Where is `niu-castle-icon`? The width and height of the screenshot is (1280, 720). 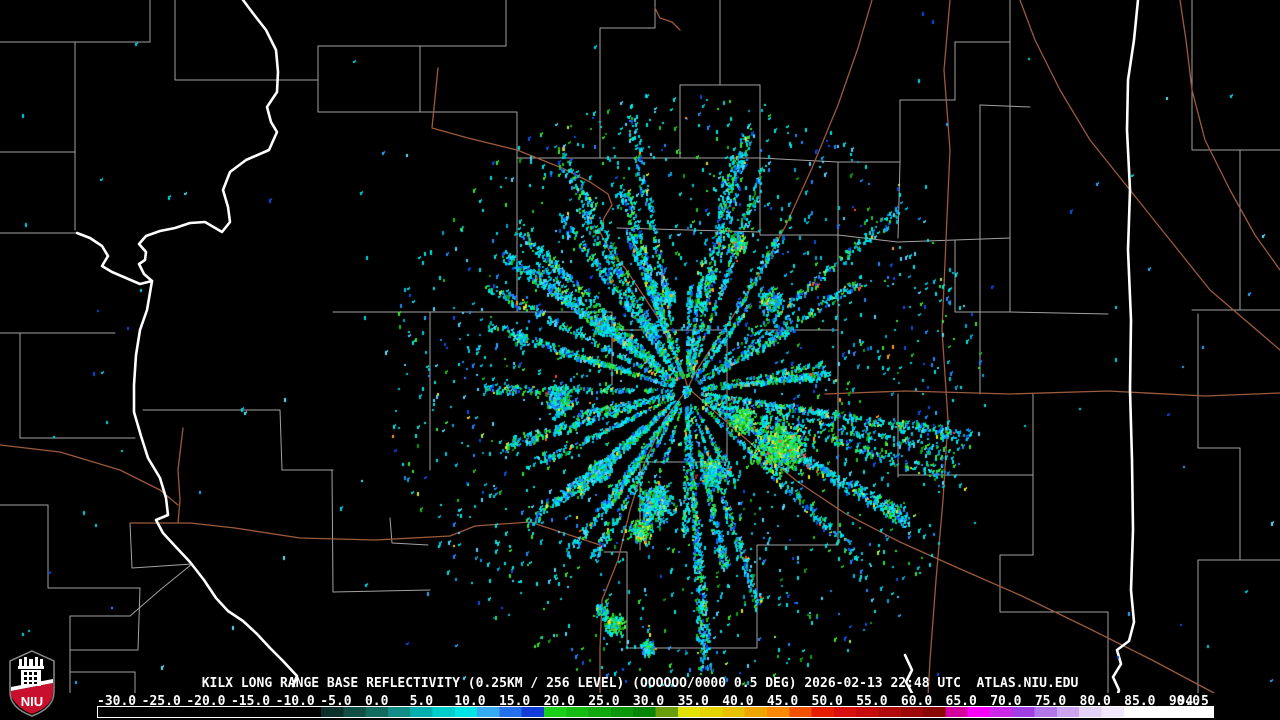 niu-castle-icon is located at coordinates (31, 671).